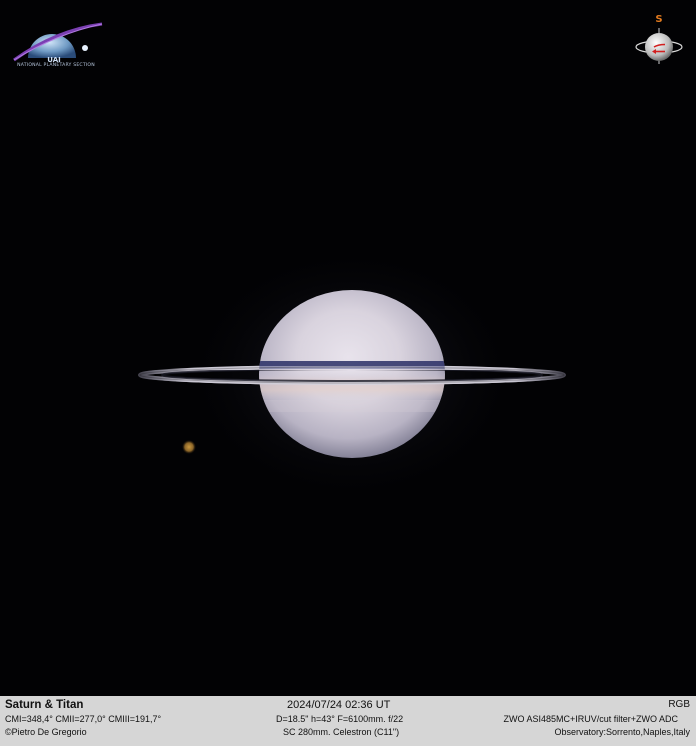 The height and width of the screenshot is (746, 696). Describe the element at coordinates (56, 65) in the screenshot. I see `logo-subtitle: NATIONAL PLANETARY SECTION` at that location.